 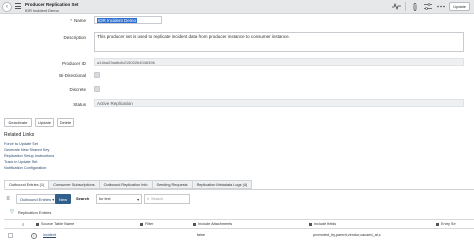 What do you see at coordinates (63, 199) in the screenshot?
I see `new-button: New` at bounding box center [63, 199].